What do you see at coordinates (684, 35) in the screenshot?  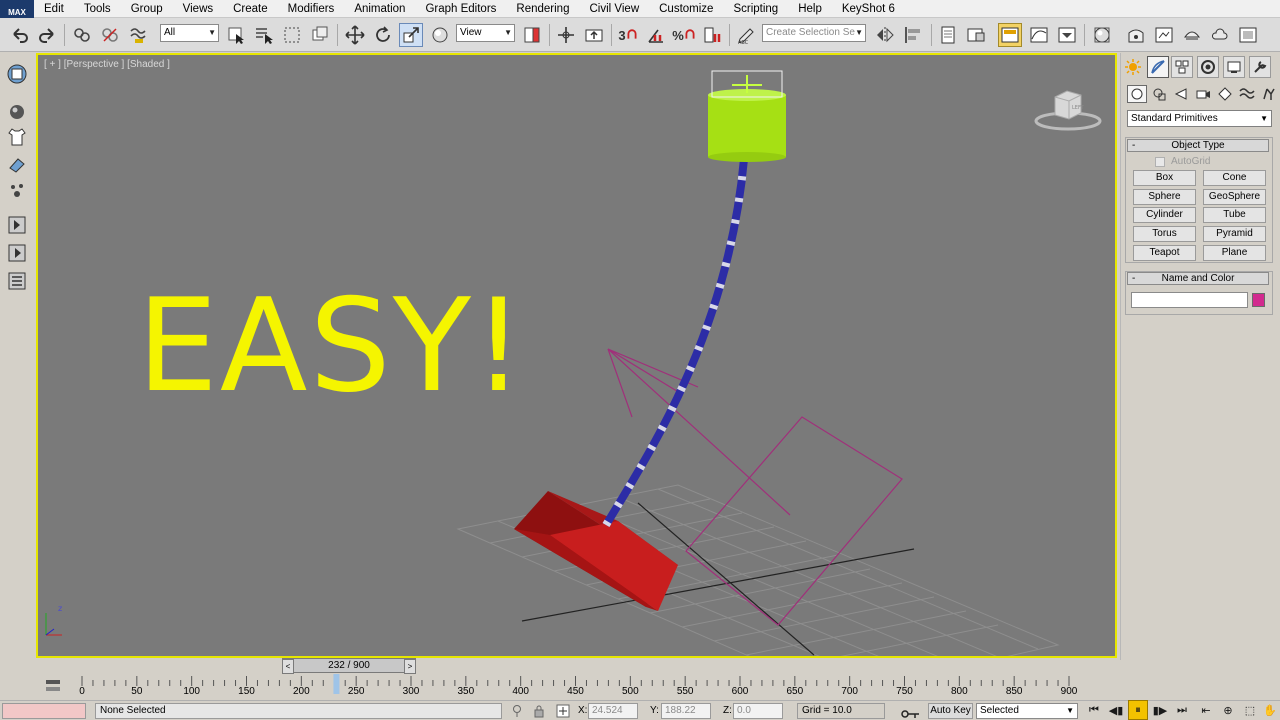 I see `percent-snap-icon: %` at bounding box center [684, 35].